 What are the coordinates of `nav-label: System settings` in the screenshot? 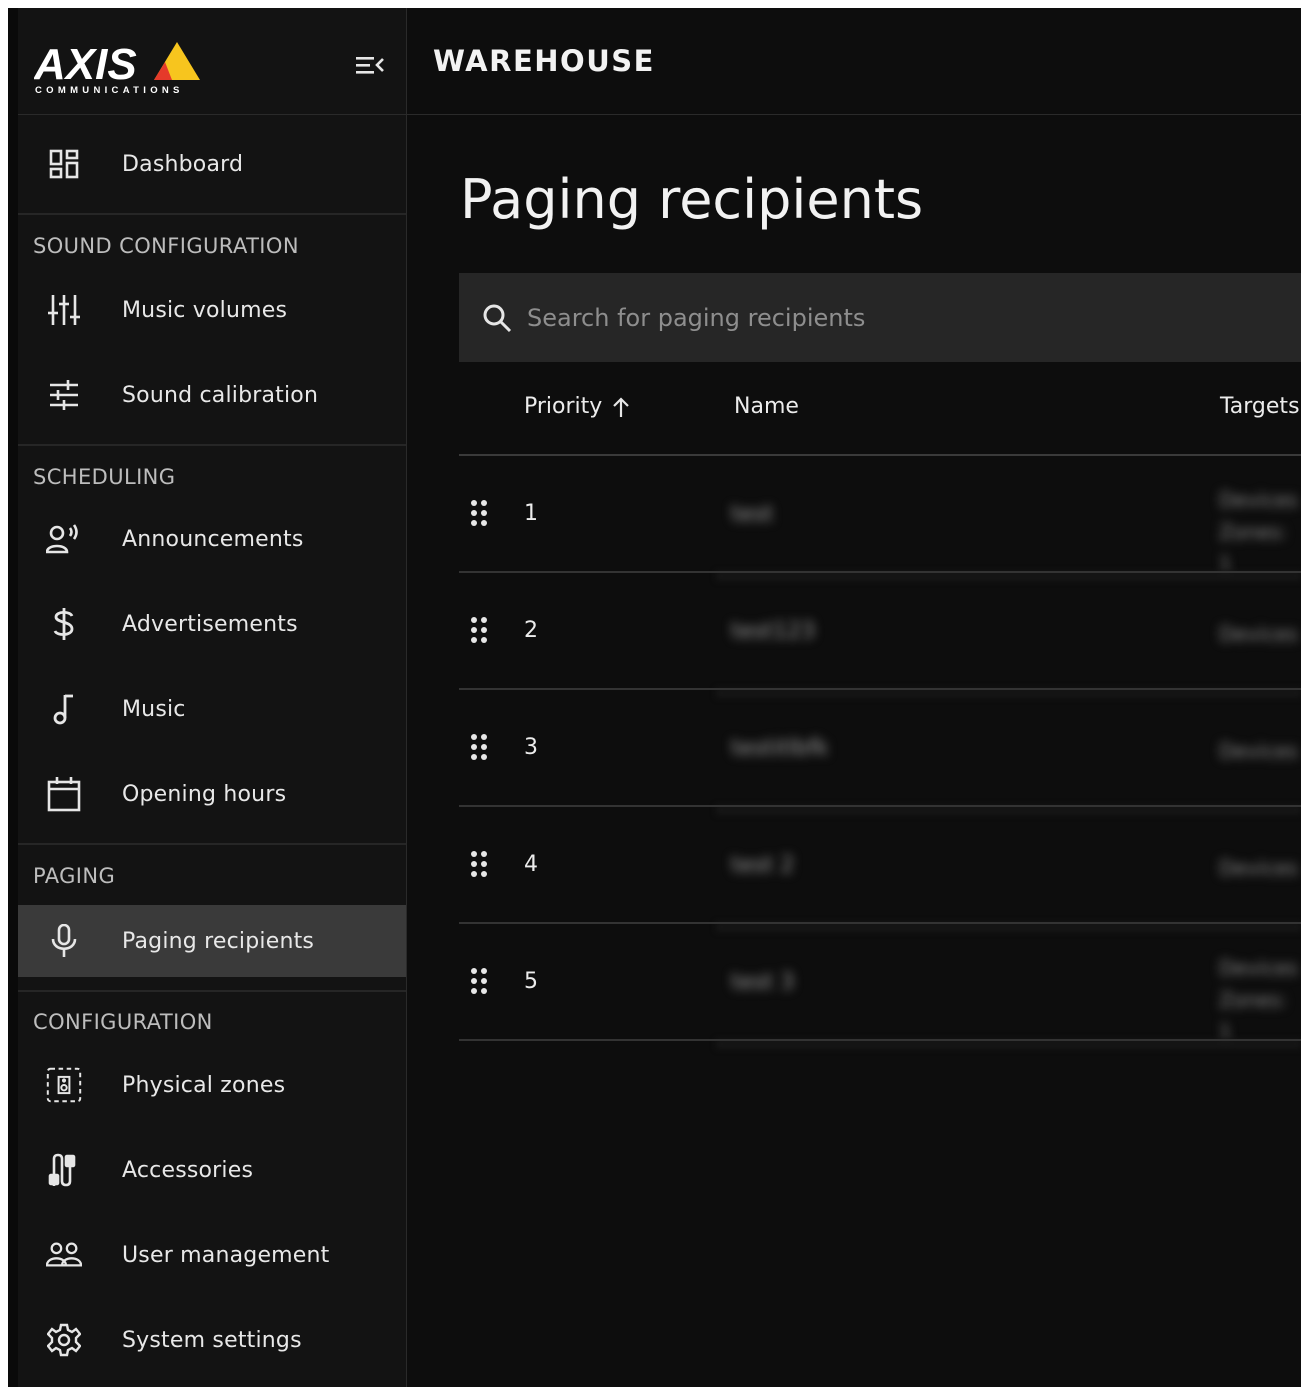 It's located at (212, 1340).